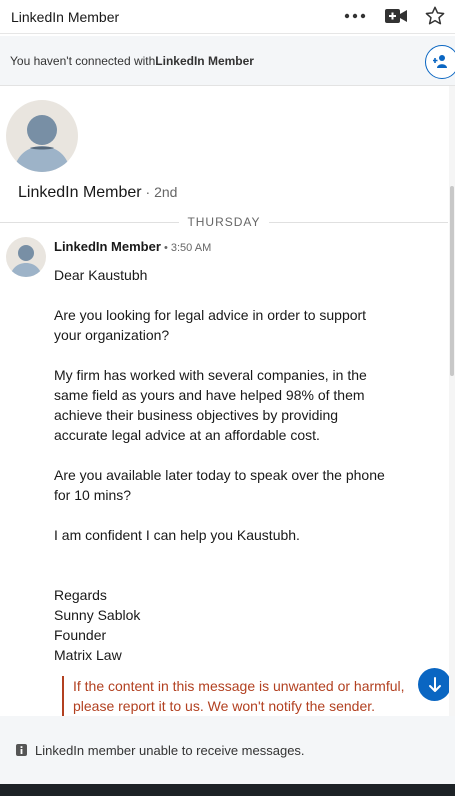  I want to click on more-icon, so click(355, 16).